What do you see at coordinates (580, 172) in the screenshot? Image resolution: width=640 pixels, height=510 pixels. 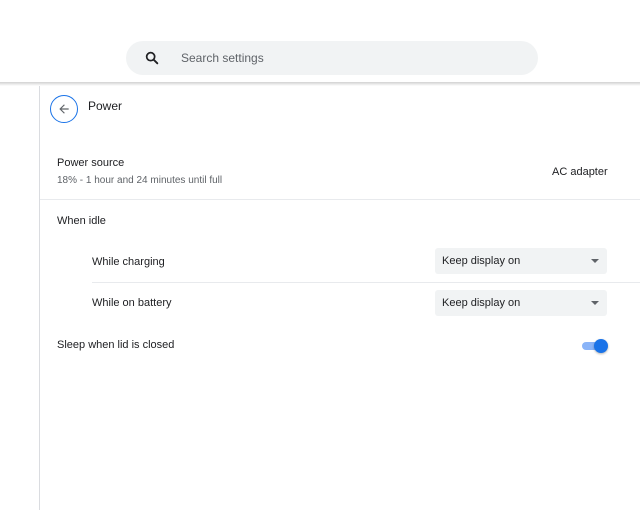 I see `power-source-value: AC adapter` at bounding box center [580, 172].